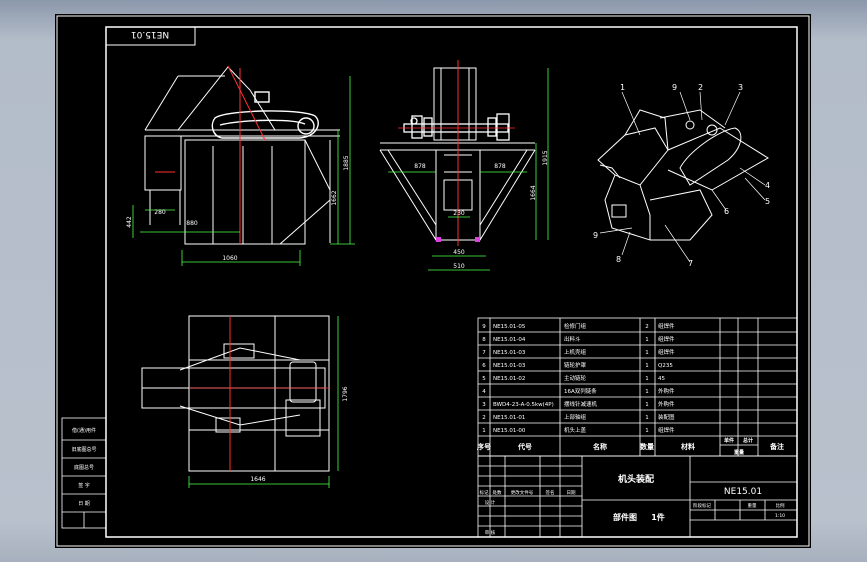 The image size is (867, 562). I want to click on bom-cell-name: 摆线针减速机, so click(581, 404).